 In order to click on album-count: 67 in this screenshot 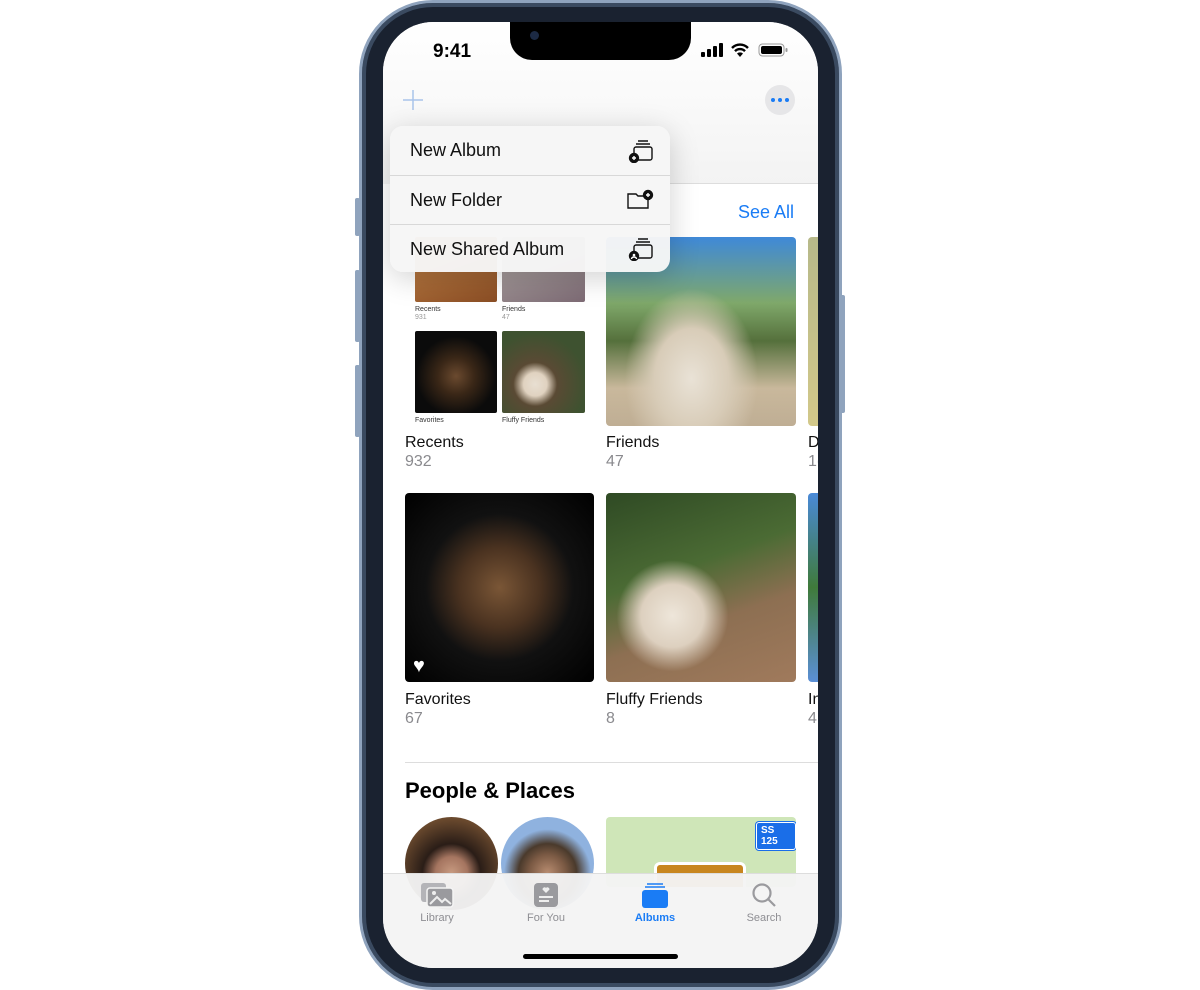, I will do `click(414, 718)`.